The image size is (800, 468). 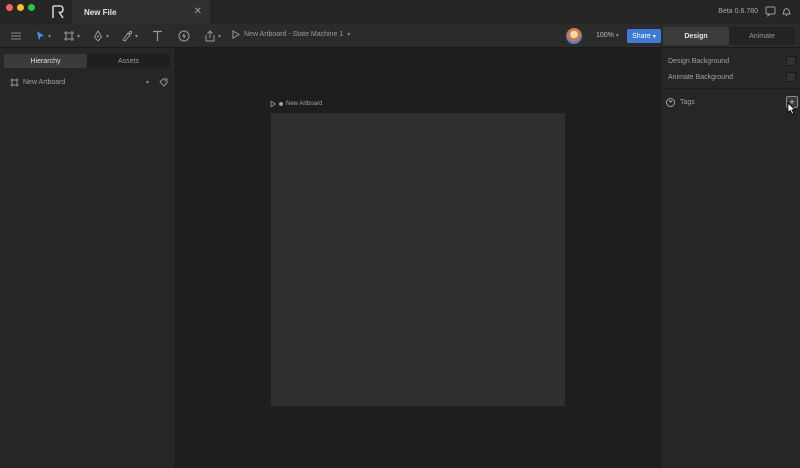 I want to click on export-tool-button: ▾, so click(x=212, y=36).